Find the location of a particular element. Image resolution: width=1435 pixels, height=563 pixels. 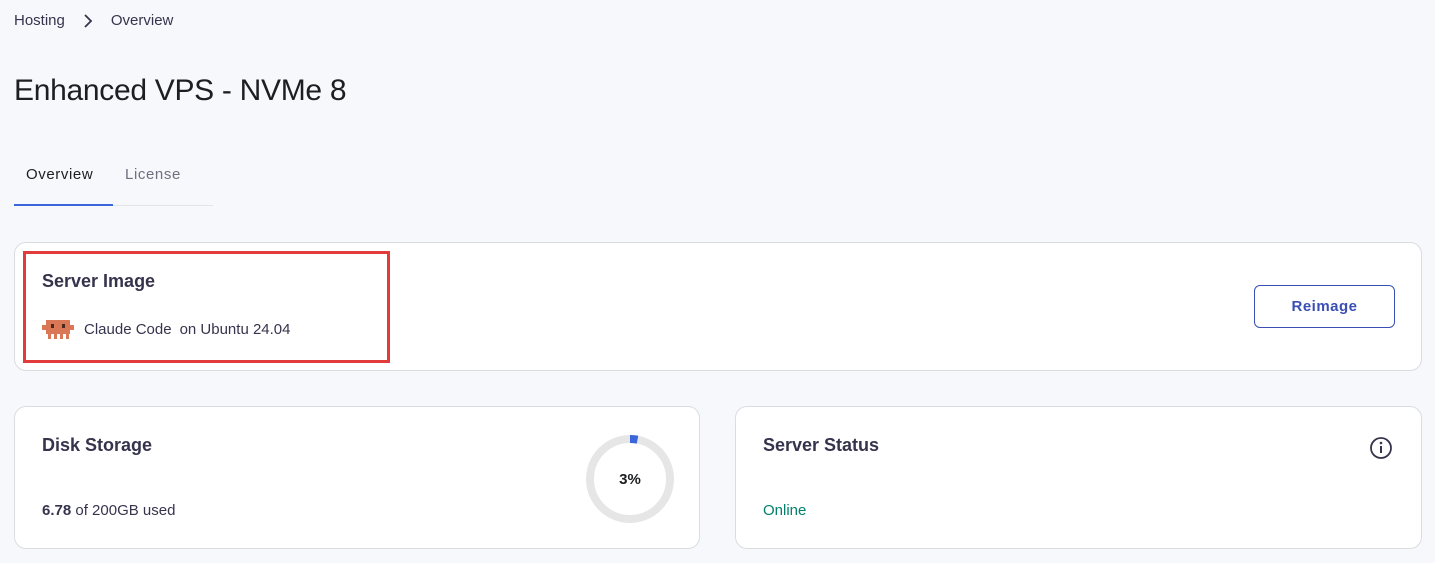

disk-storage-title: Disk Storage is located at coordinates (97, 445).